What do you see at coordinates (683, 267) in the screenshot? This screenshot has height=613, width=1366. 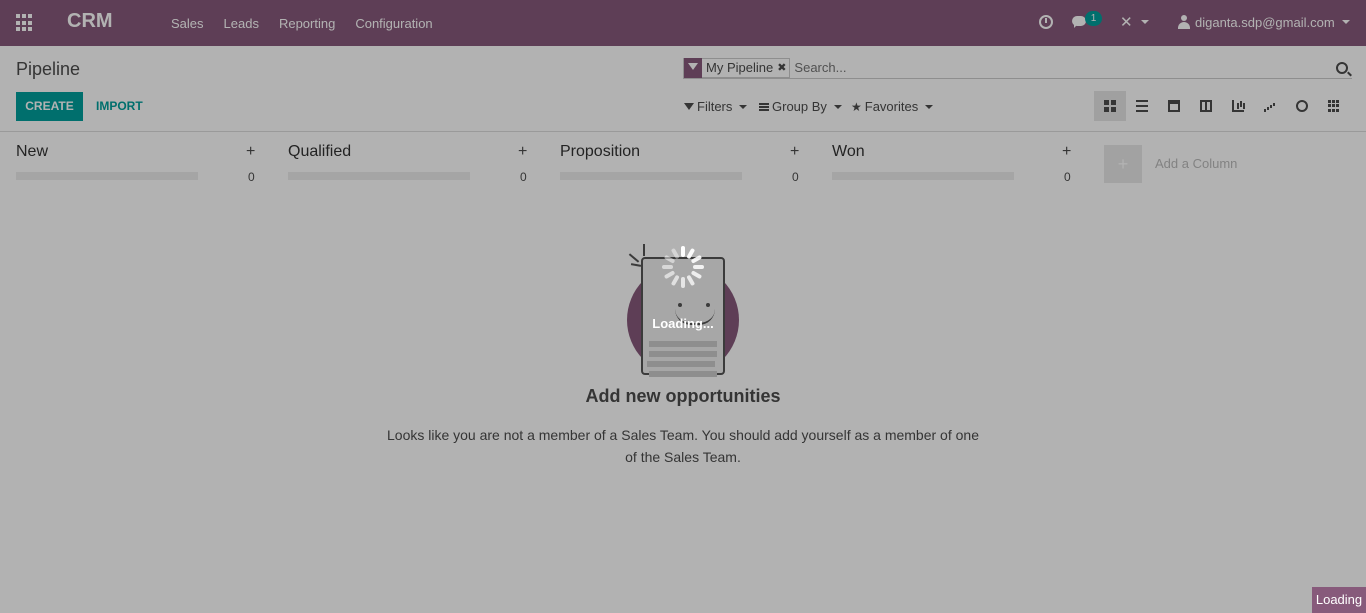 I see `loading-spinner-icon` at bounding box center [683, 267].